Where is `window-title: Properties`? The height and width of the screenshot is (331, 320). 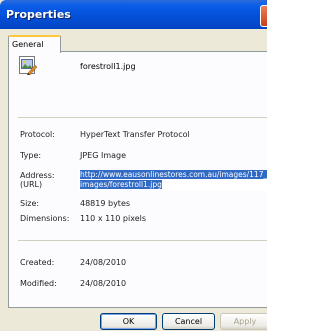 window-title: Properties is located at coordinates (38, 14).